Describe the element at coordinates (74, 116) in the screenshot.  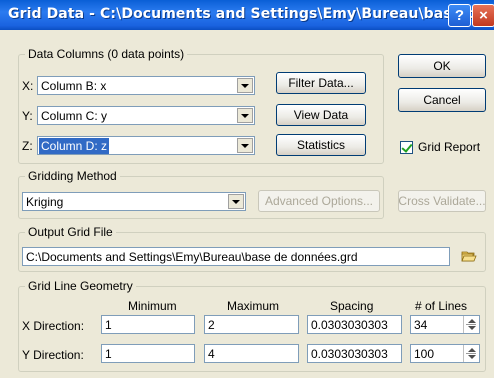
I see `y-column-value: Column C: y` at that location.